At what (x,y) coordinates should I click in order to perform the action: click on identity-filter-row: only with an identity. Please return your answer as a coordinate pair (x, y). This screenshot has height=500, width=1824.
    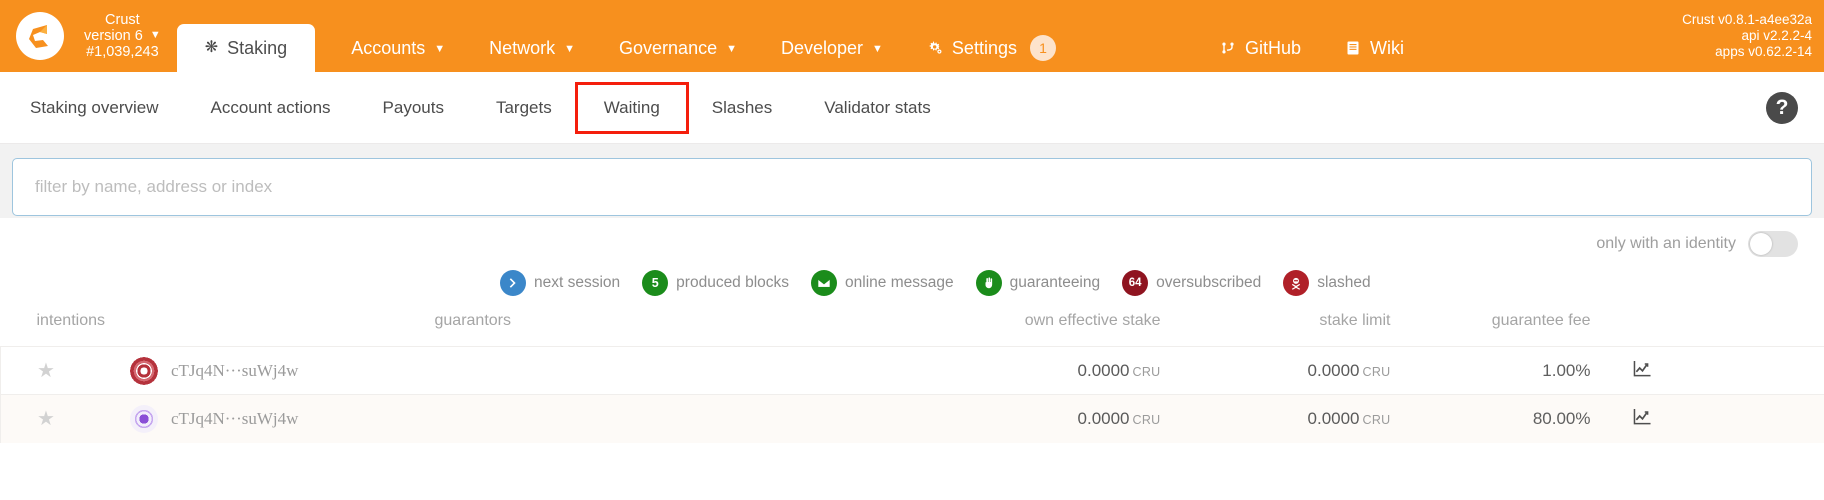
    Looking at the image, I should click on (912, 239).